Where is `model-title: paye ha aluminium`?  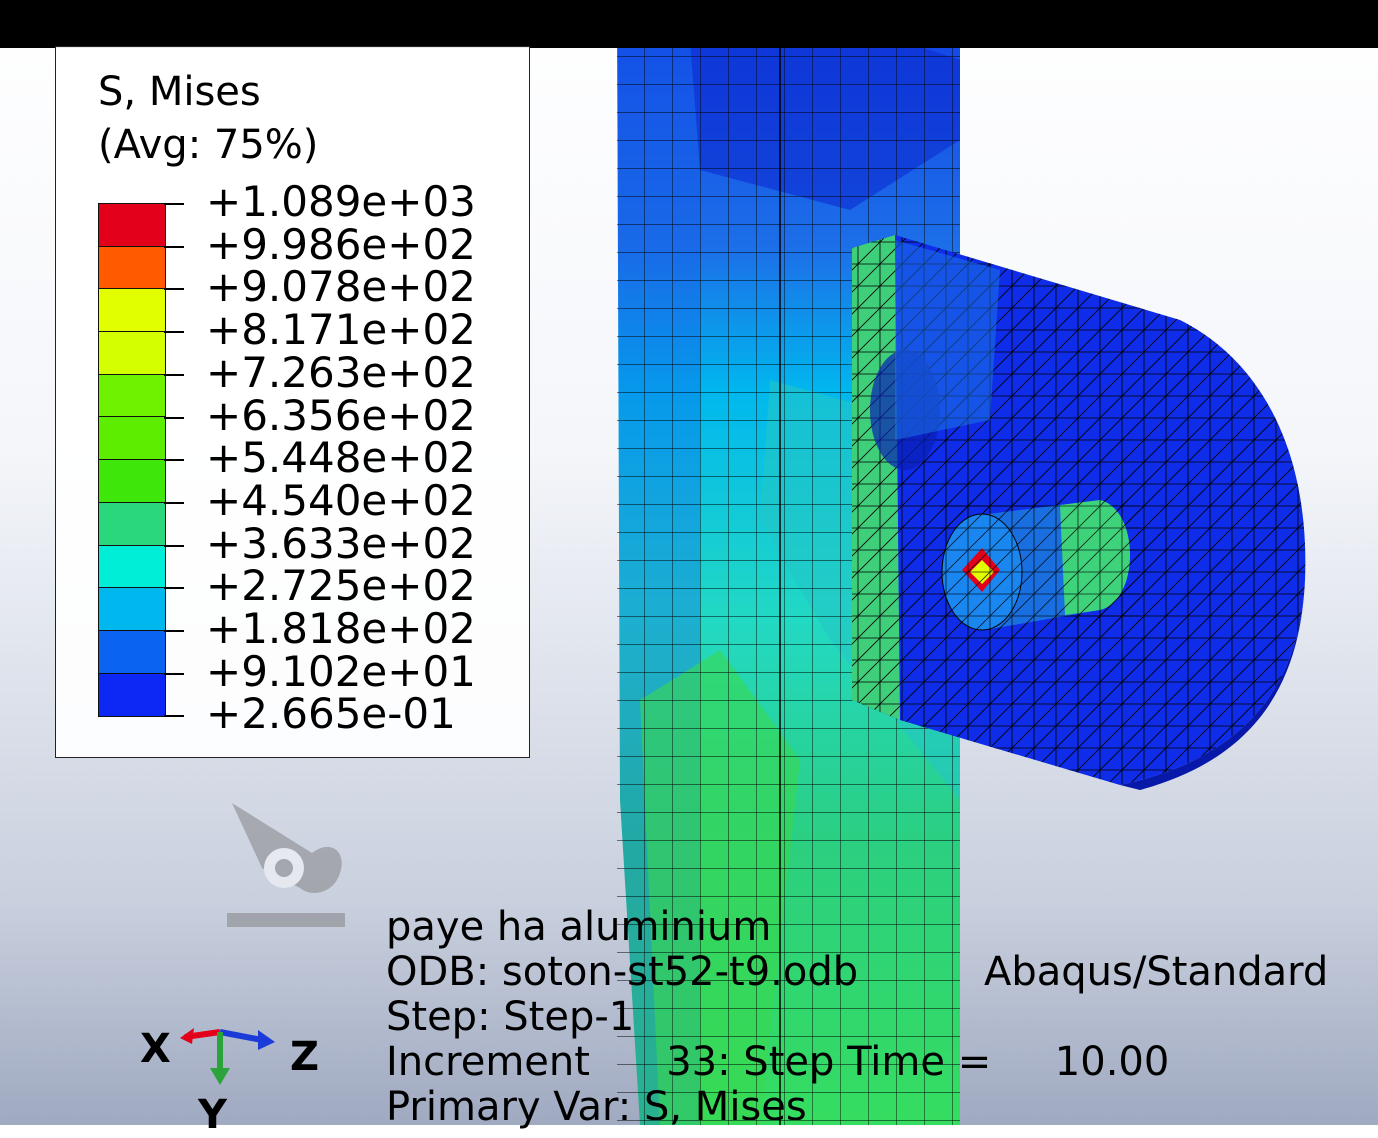
model-title: paye ha aluminium is located at coordinates (579, 927).